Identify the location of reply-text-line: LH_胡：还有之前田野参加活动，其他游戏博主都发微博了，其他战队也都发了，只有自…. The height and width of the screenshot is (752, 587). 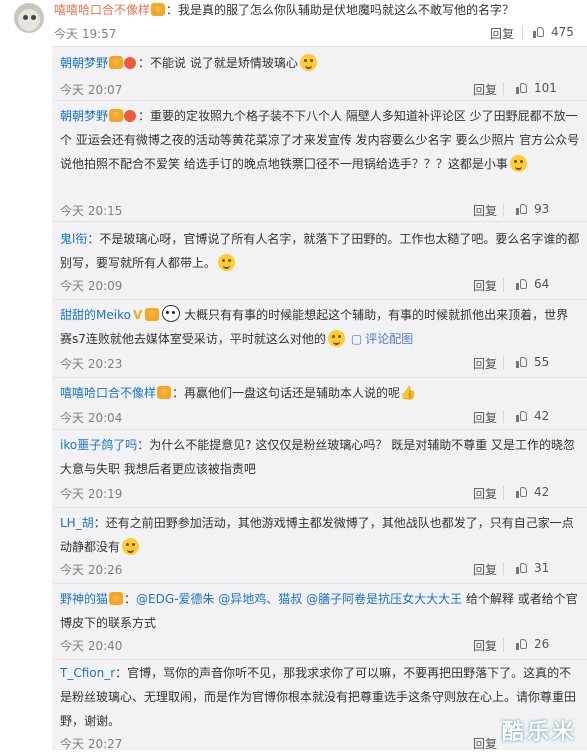
(320, 535).